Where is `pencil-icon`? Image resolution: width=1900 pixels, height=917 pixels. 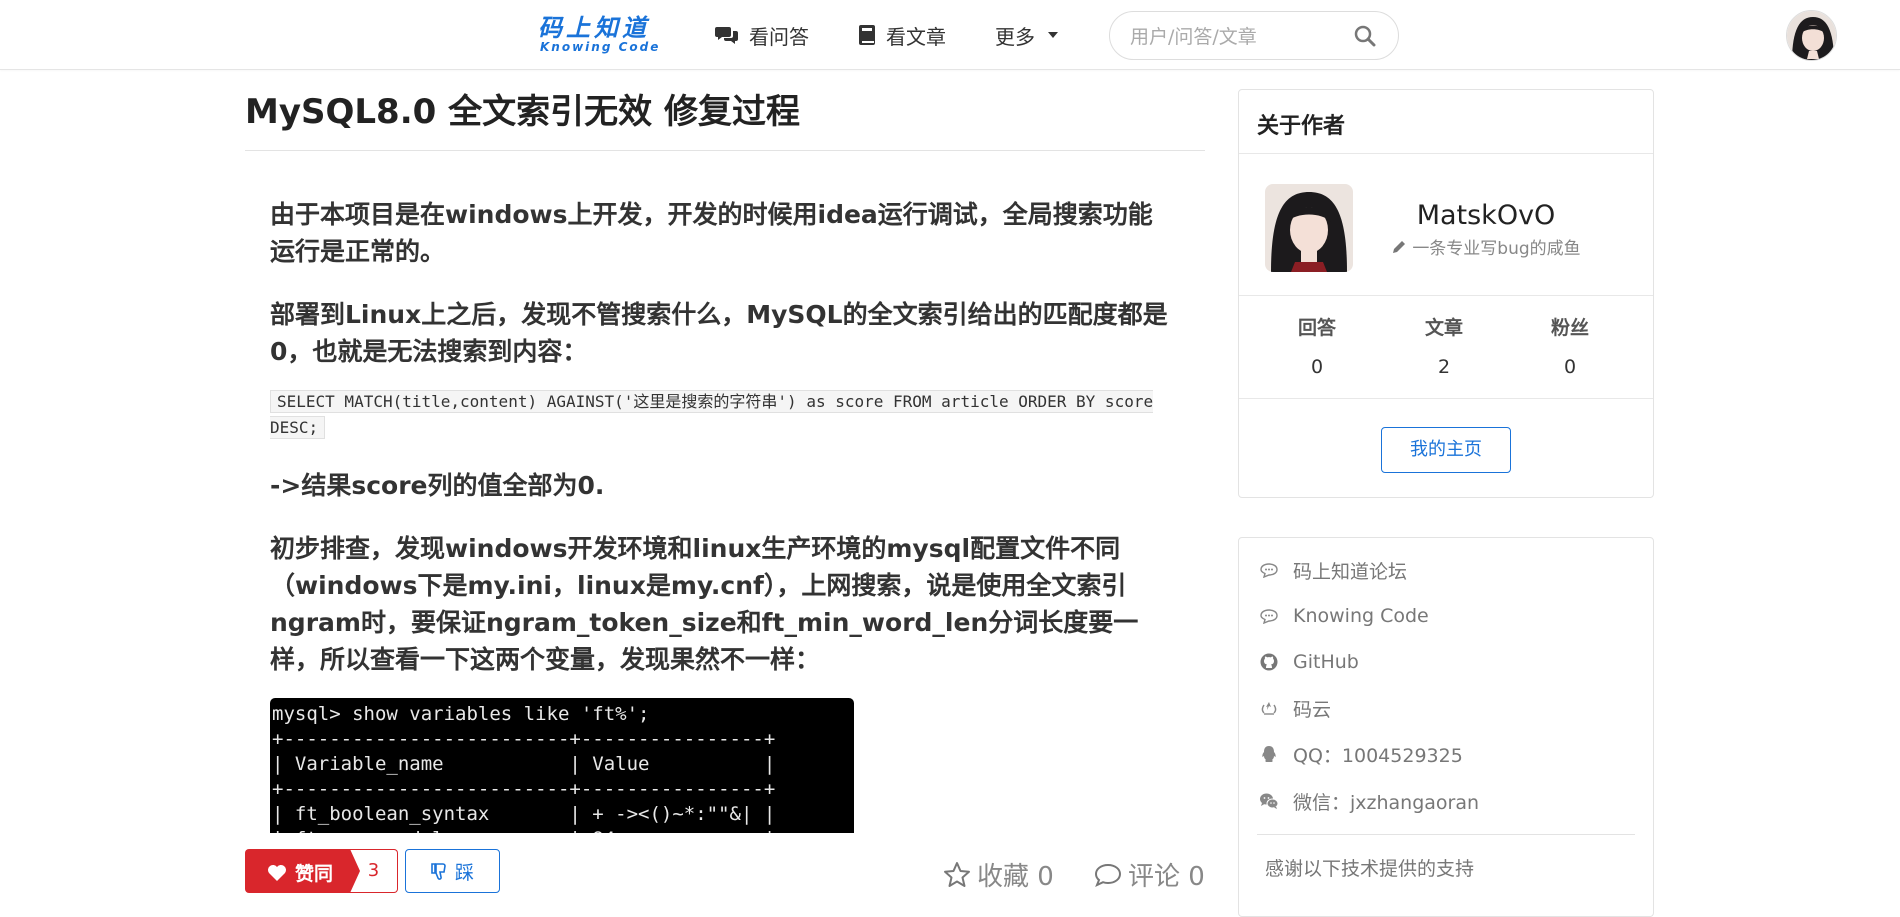
pencil-icon is located at coordinates (1399, 246).